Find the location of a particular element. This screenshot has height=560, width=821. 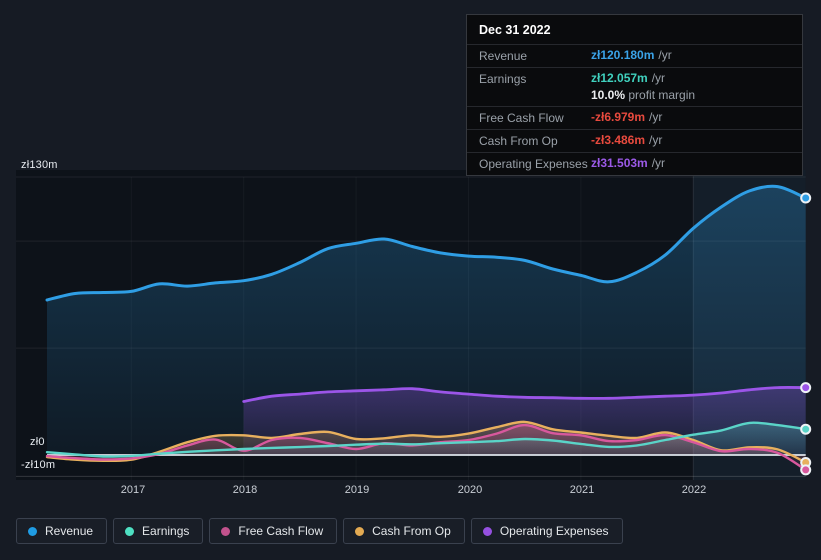

tooltip-row-revenue: Revenue zł120.180m/yr is located at coordinates (634, 55).